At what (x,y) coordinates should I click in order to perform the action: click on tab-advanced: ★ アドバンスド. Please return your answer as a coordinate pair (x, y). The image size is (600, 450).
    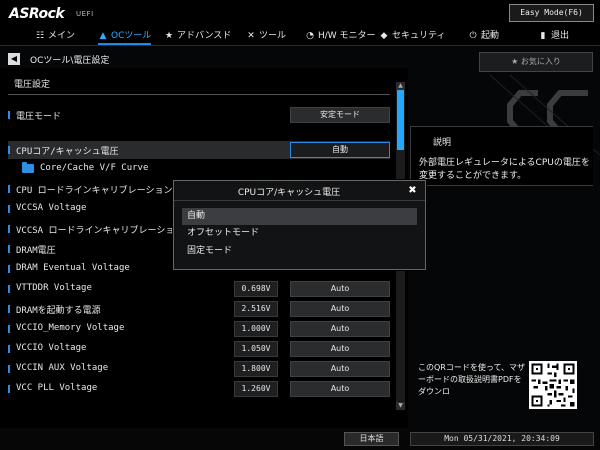
    Looking at the image, I should click on (197, 36).